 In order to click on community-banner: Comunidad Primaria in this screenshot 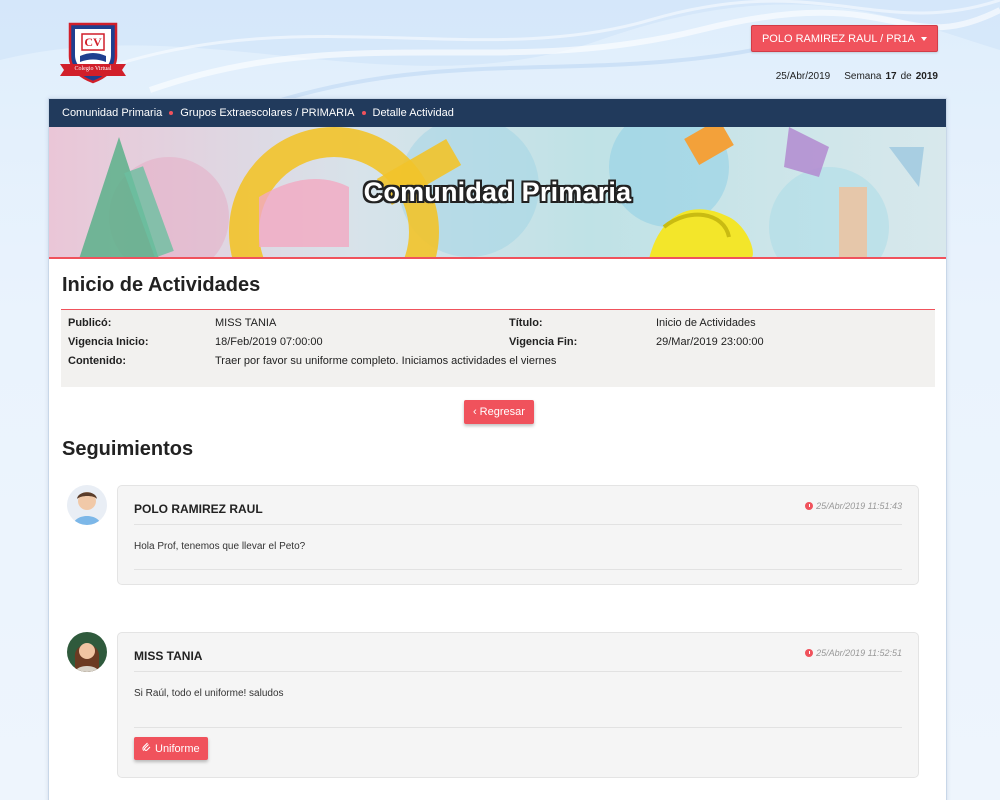, I will do `click(497, 193)`.